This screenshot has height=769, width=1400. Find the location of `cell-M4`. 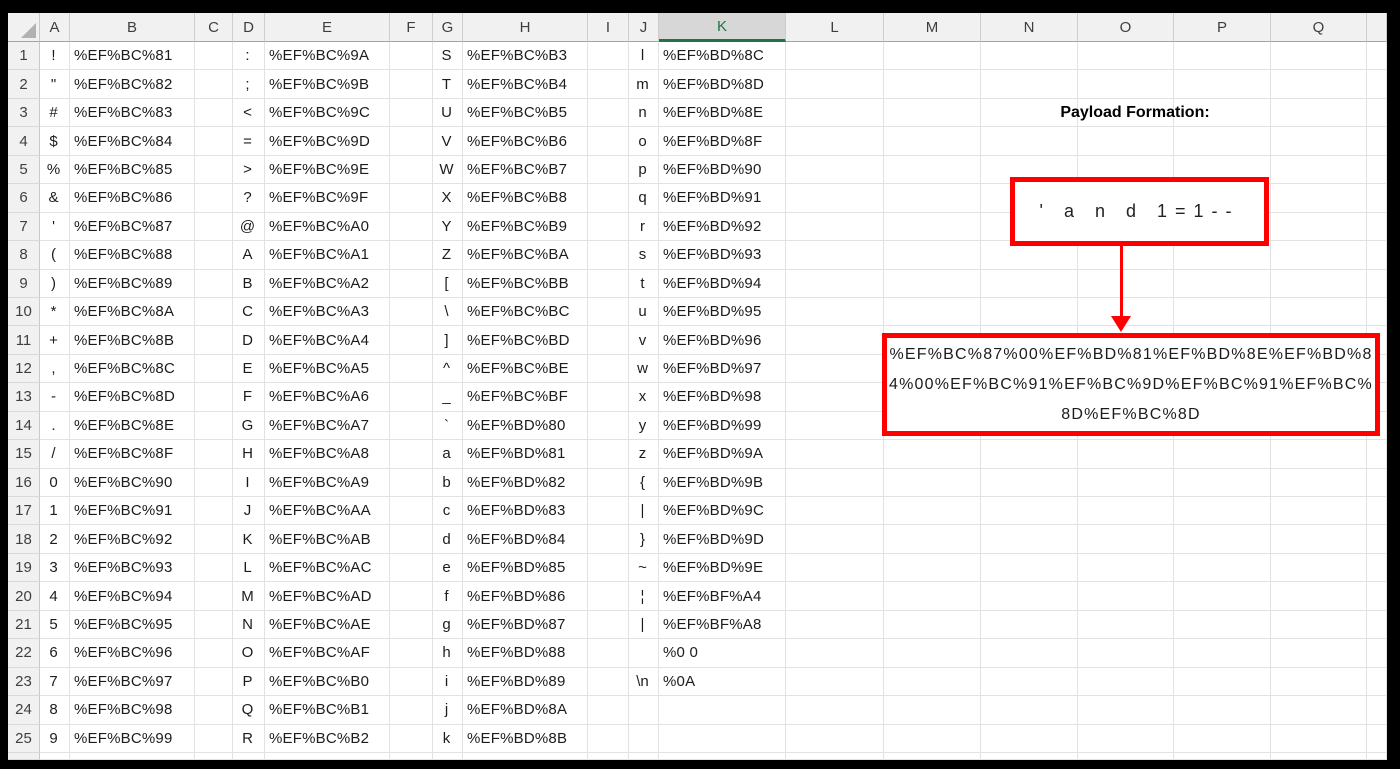

cell-M4 is located at coordinates (932, 141).